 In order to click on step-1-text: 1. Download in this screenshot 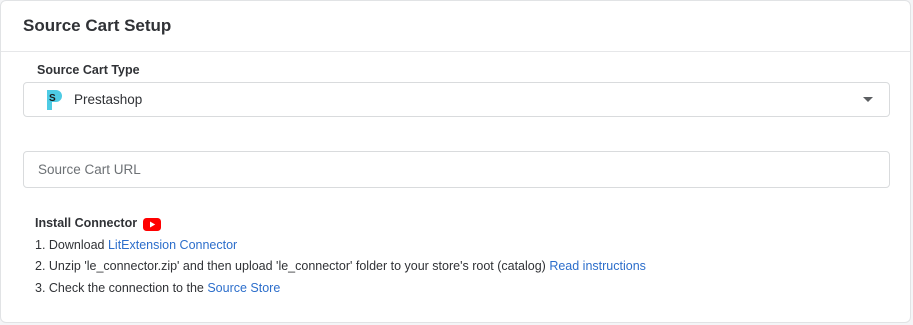, I will do `click(71, 244)`.